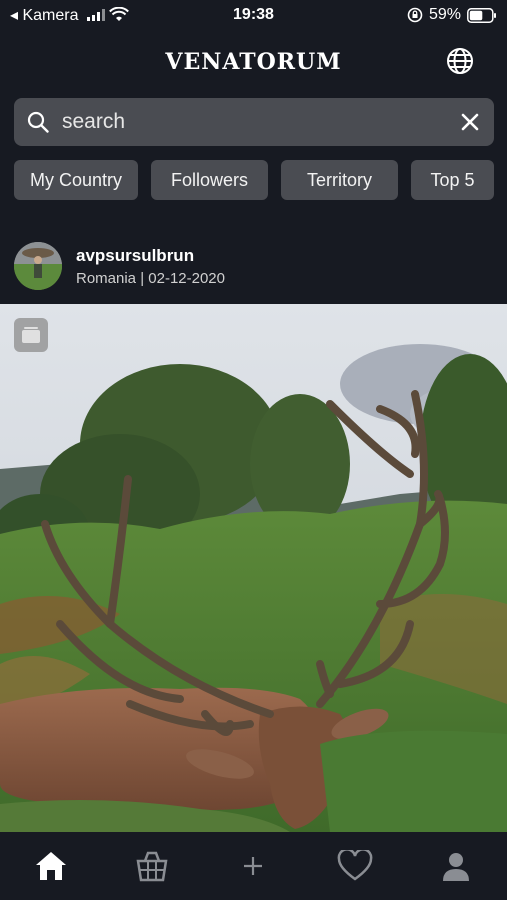 The image size is (507, 900). Describe the element at coordinates (44, 15) in the screenshot. I see `back-to-app-label: ◂ Kamera` at that location.